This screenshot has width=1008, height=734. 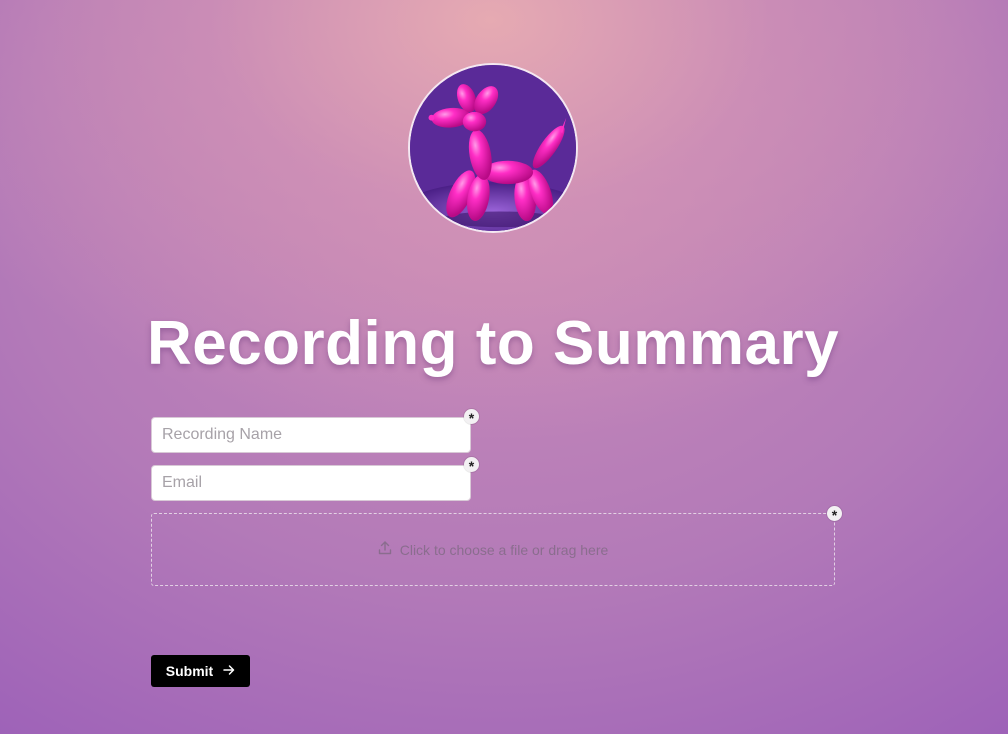 I want to click on balloon-dog-image, so click(x=493, y=148).